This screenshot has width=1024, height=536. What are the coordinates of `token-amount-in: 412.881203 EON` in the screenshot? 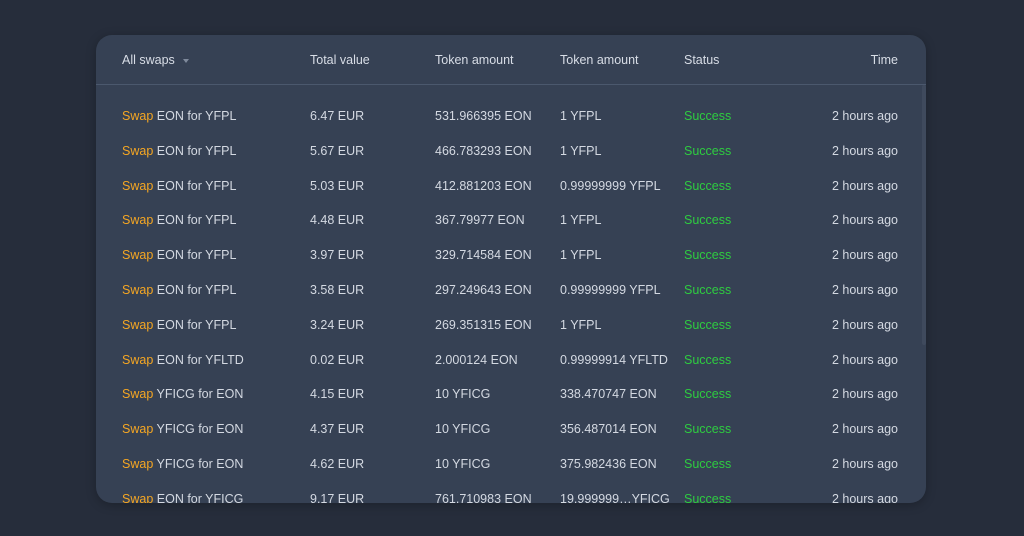 It's located at (483, 185).